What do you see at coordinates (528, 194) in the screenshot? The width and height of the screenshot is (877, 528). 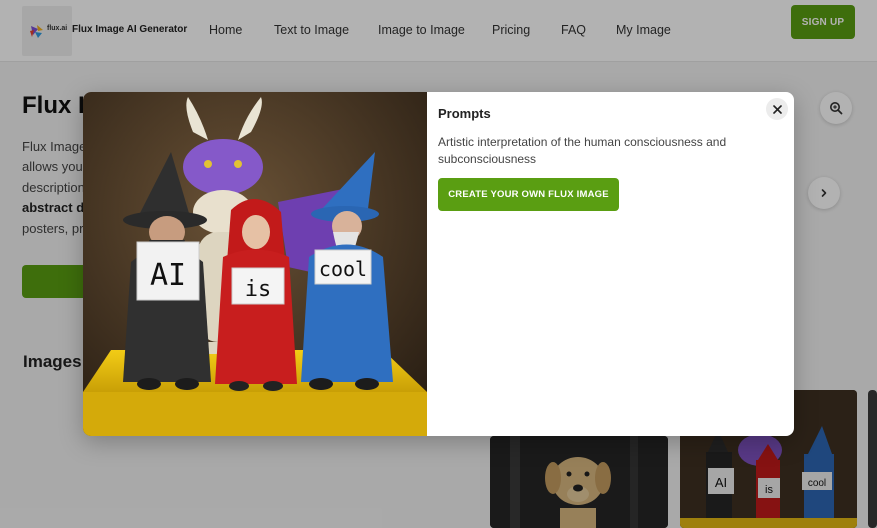 I see `create-flux-image-button: CREATE YOUR OWN FLUX IMAGE` at bounding box center [528, 194].